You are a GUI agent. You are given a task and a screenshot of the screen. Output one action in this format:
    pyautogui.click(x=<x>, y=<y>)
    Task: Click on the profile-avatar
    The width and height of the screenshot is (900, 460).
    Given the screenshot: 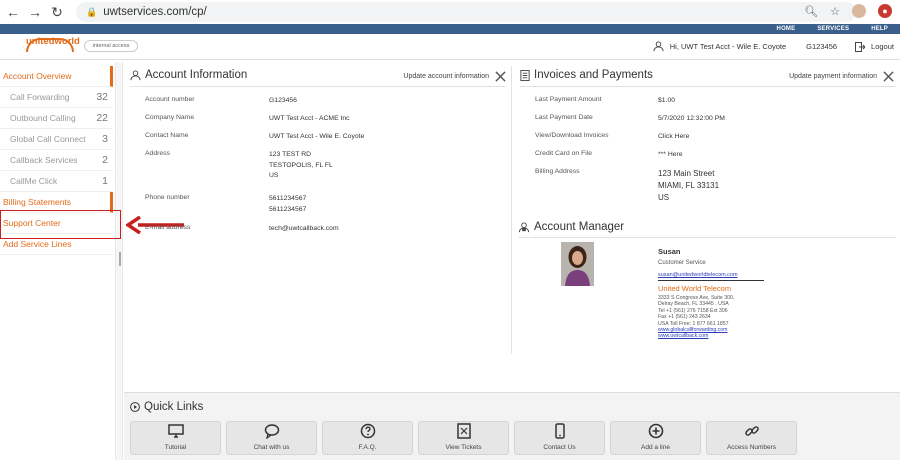 What is the action you would take?
    pyautogui.click(x=859, y=11)
    